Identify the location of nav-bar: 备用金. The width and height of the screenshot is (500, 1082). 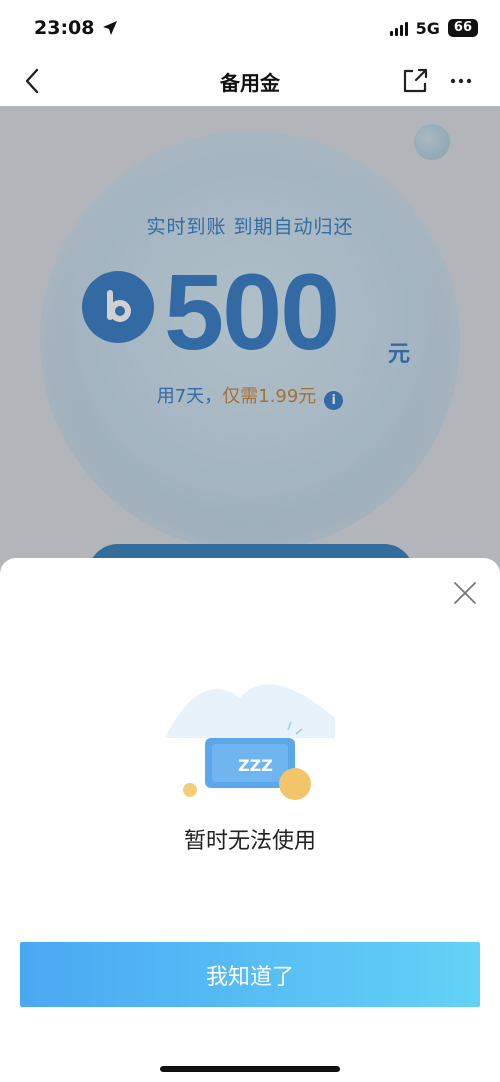
(250, 81).